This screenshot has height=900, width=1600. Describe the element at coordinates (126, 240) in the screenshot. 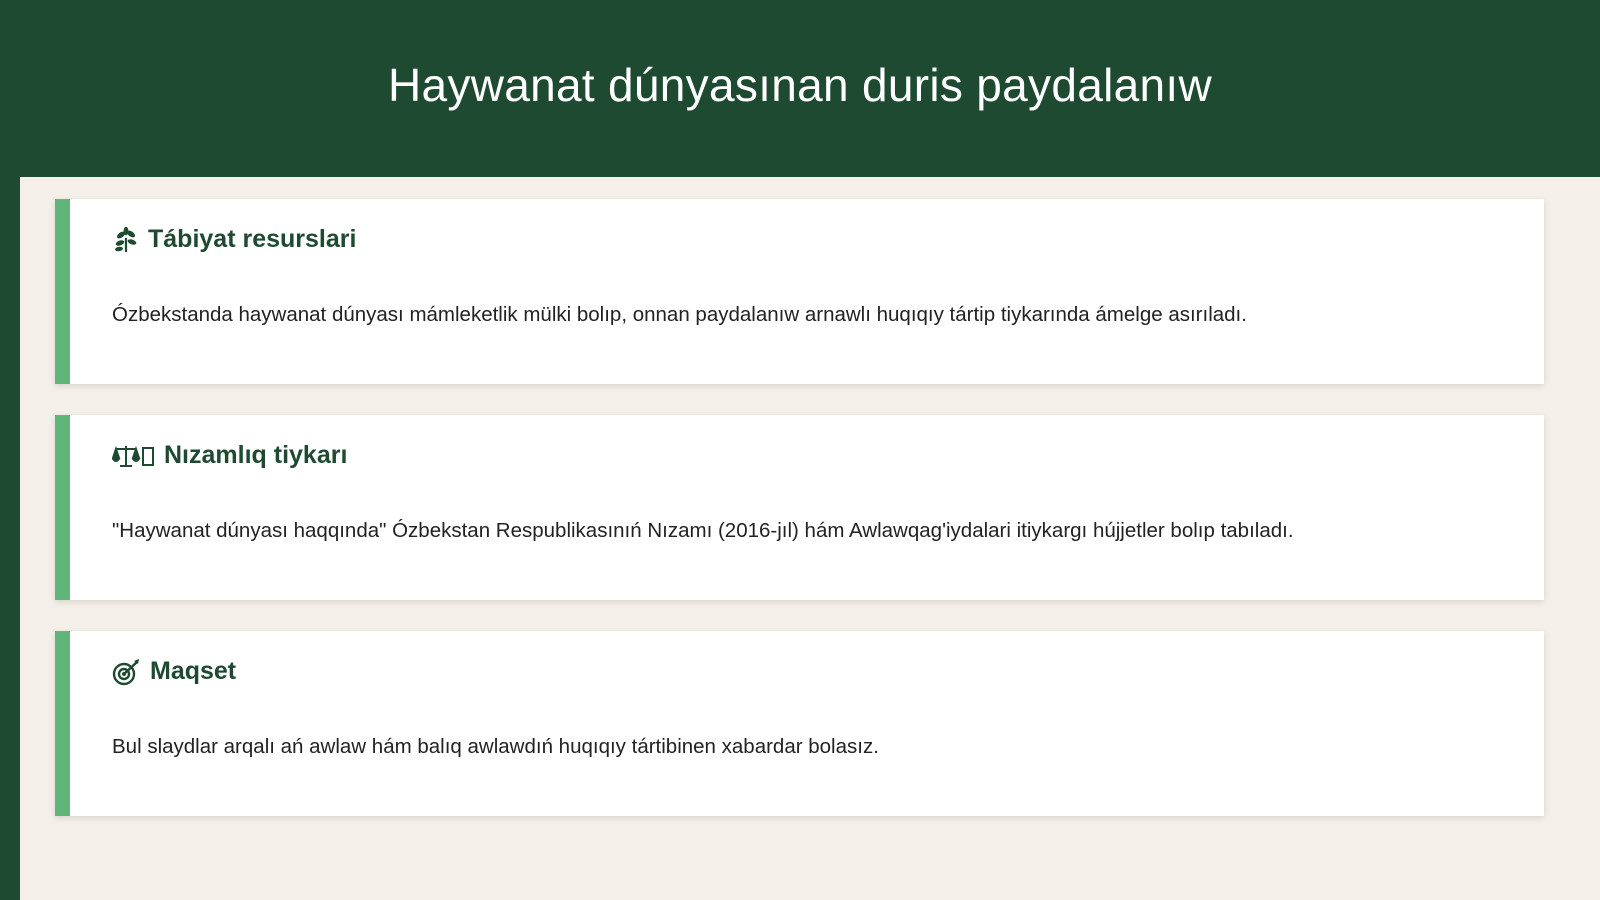

I see `herb-icon` at that location.